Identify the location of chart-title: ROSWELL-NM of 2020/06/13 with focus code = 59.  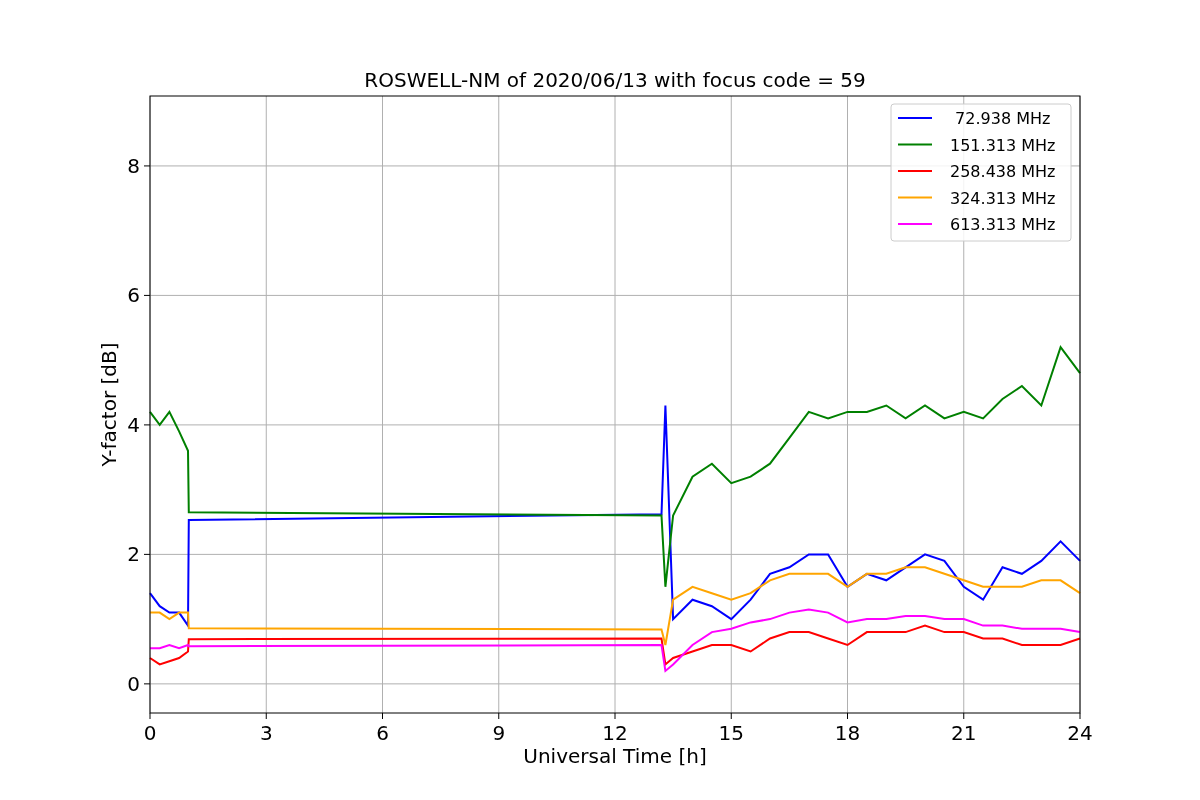
(615, 80).